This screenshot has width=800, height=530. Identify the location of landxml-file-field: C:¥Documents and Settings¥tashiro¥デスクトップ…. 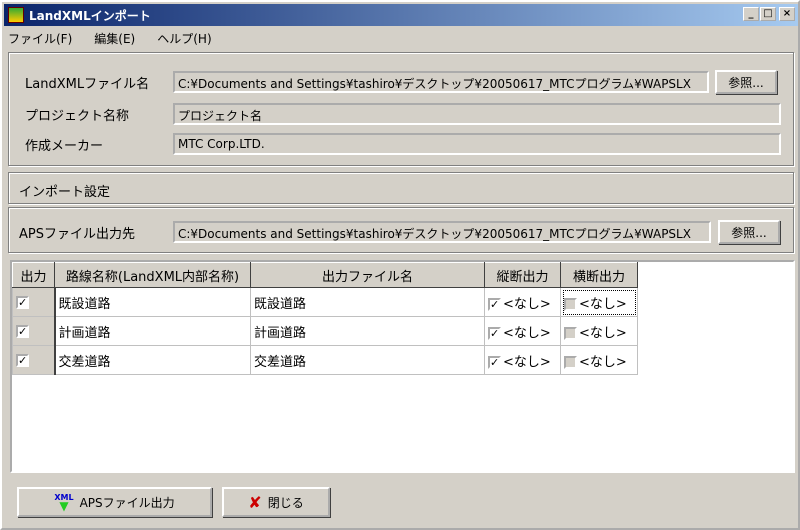
(441, 82).